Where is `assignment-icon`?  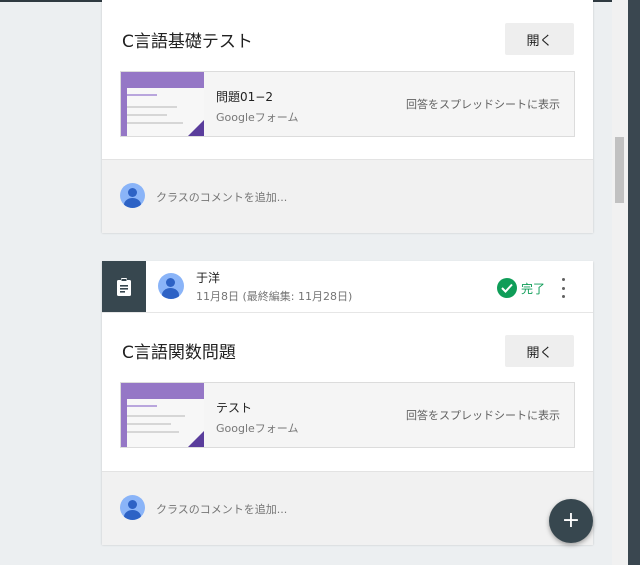 assignment-icon is located at coordinates (124, 286).